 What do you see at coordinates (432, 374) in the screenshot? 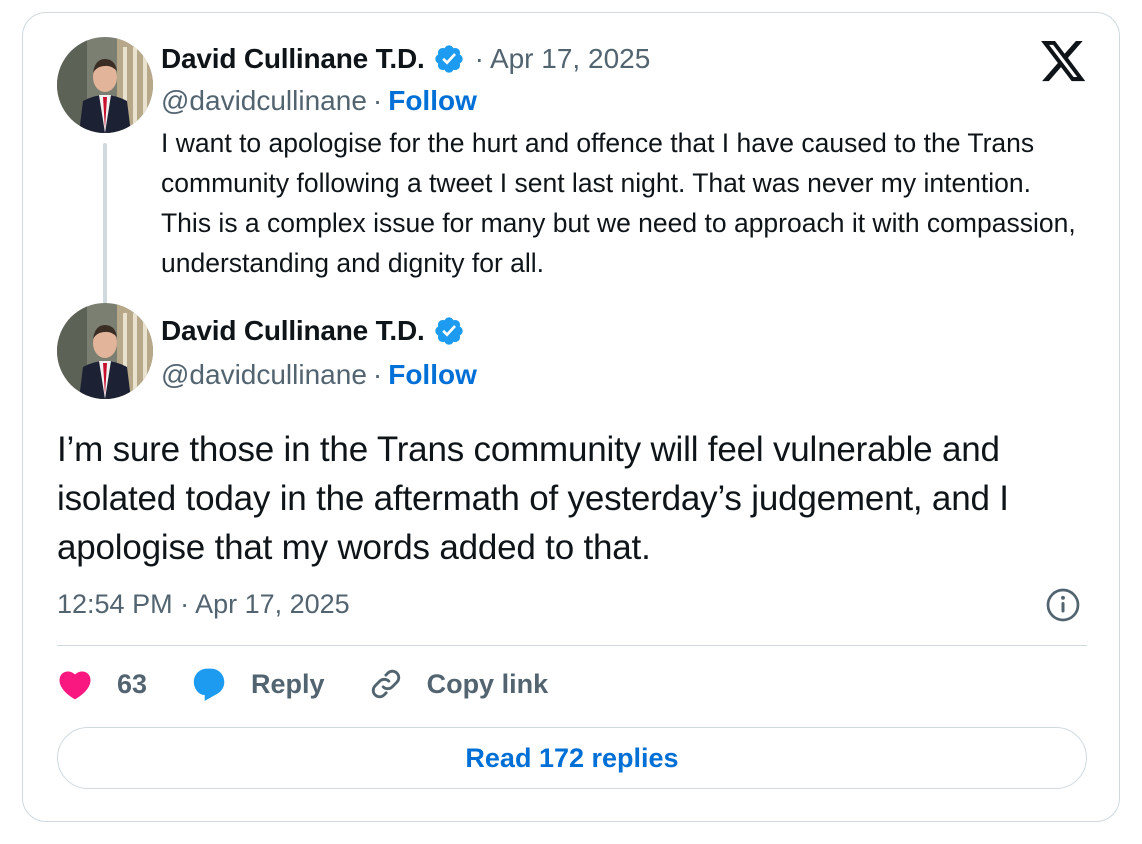
I see `main-follow-button: Follow` at bounding box center [432, 374].